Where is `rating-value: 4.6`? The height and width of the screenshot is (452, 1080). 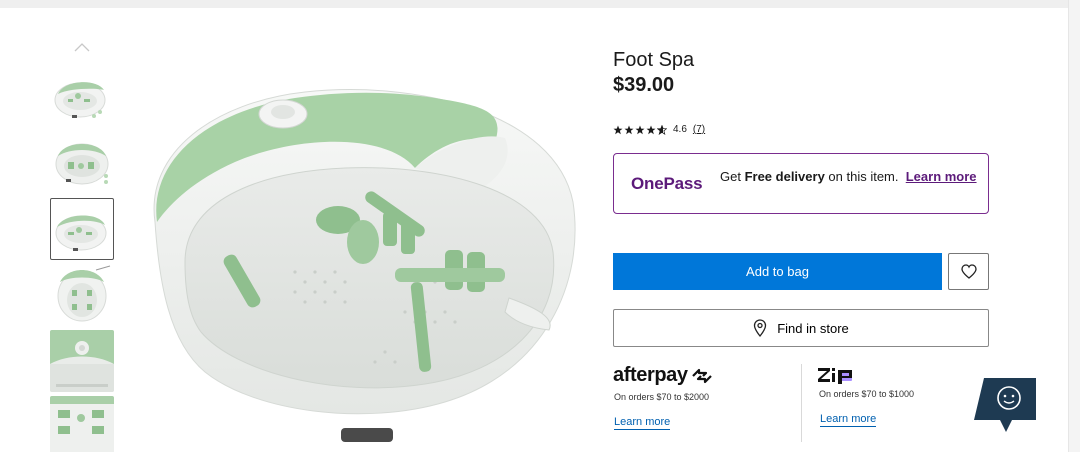 rating-value: 4.6 is located at coordinates (680, 129).